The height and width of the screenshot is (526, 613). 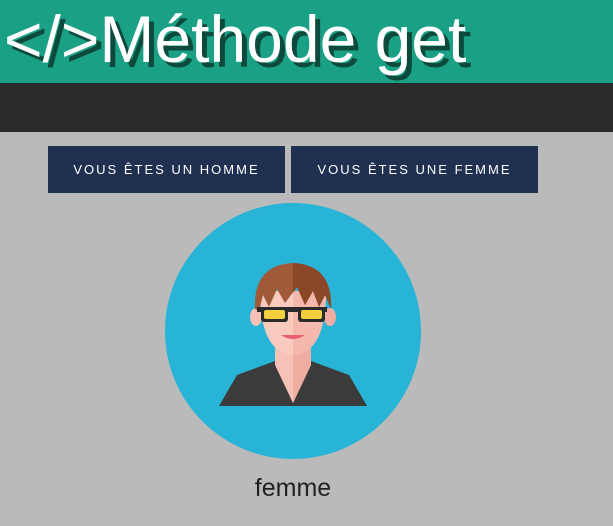 I want to click on navbar, so click(x=306, y=107).